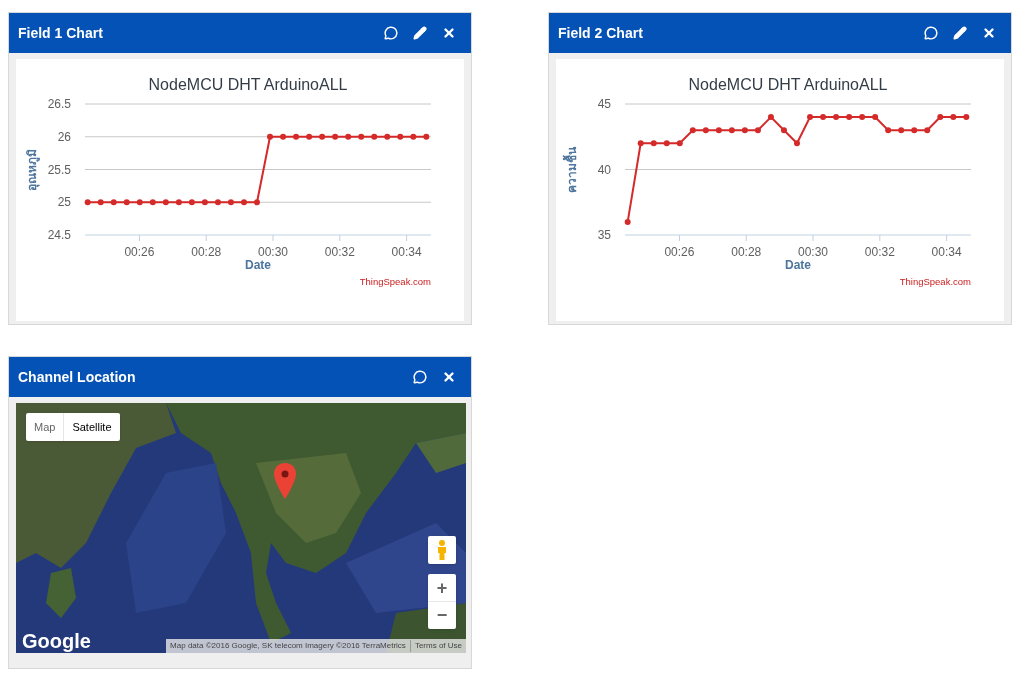  What do you see at coordinates (56, 641) in the screenshot?
I see `map-logo: Google` at bounding box center [56, 641].